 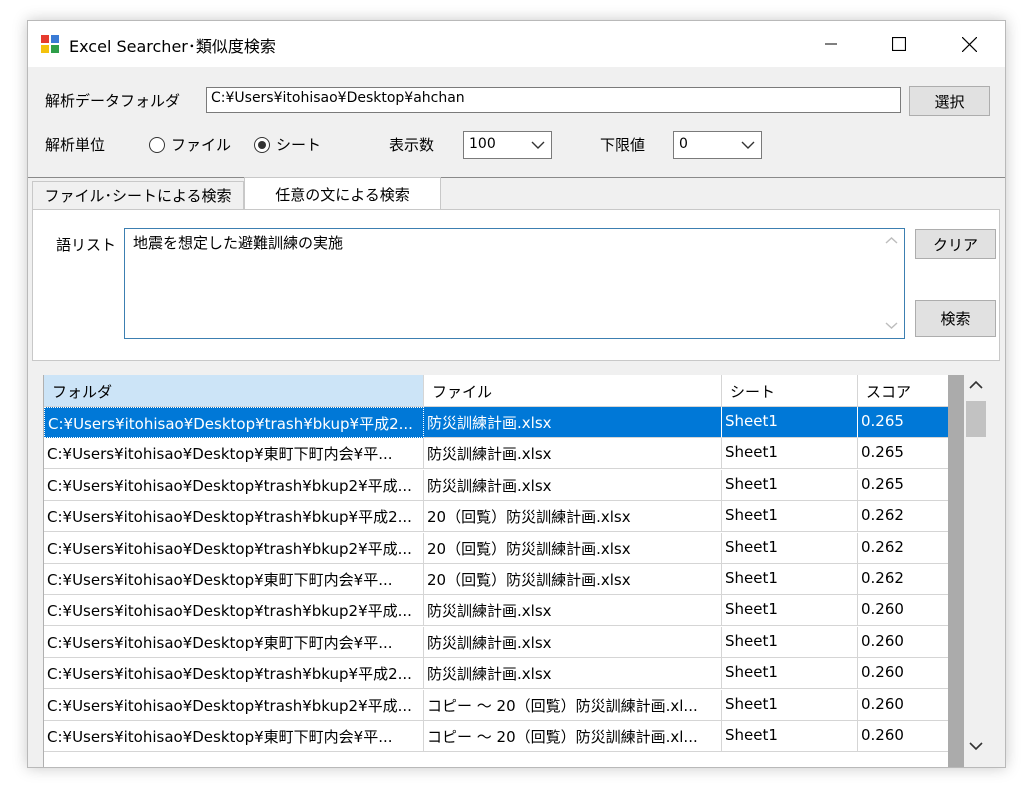 I want to click on results-scrollbar, so click(x=976, y=571).